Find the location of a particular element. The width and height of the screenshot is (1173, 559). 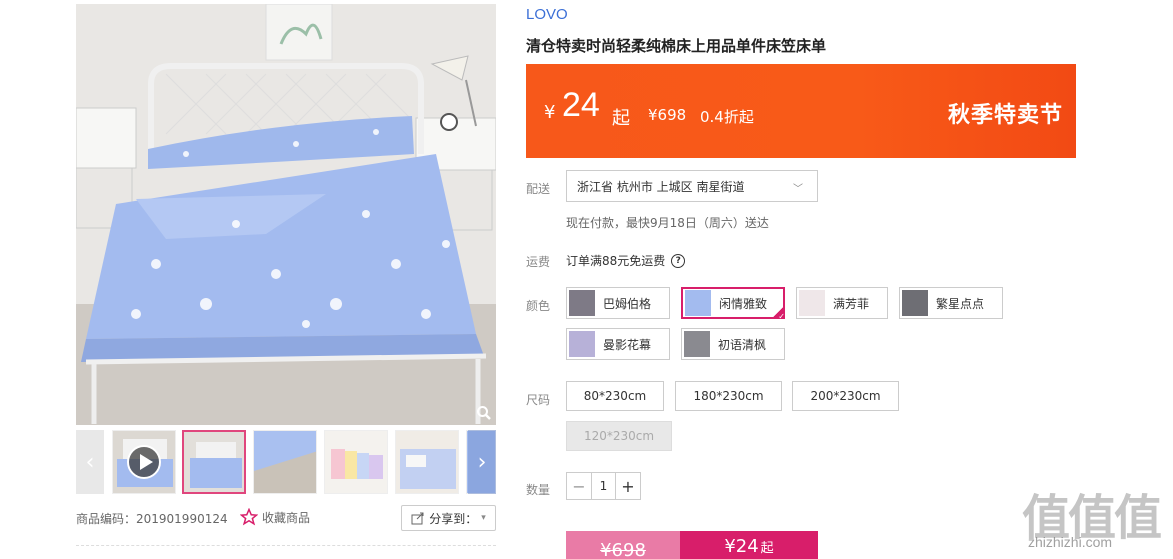

quantity-stepper: − 1 + is located at coordinates (603, 486).